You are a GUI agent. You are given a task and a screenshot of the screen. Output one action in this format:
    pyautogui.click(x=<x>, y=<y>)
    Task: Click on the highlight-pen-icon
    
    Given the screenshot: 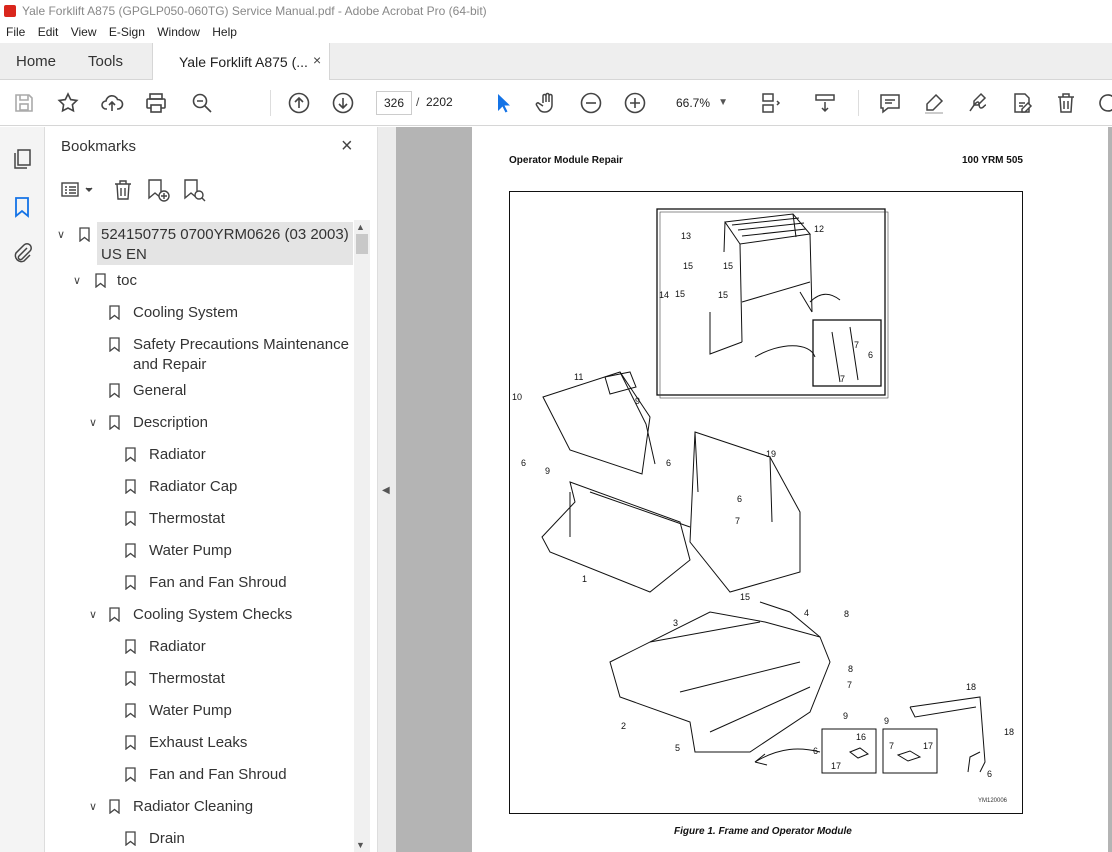 What is the action you would take?
    pyautogui.click(x=934, y=103)
    